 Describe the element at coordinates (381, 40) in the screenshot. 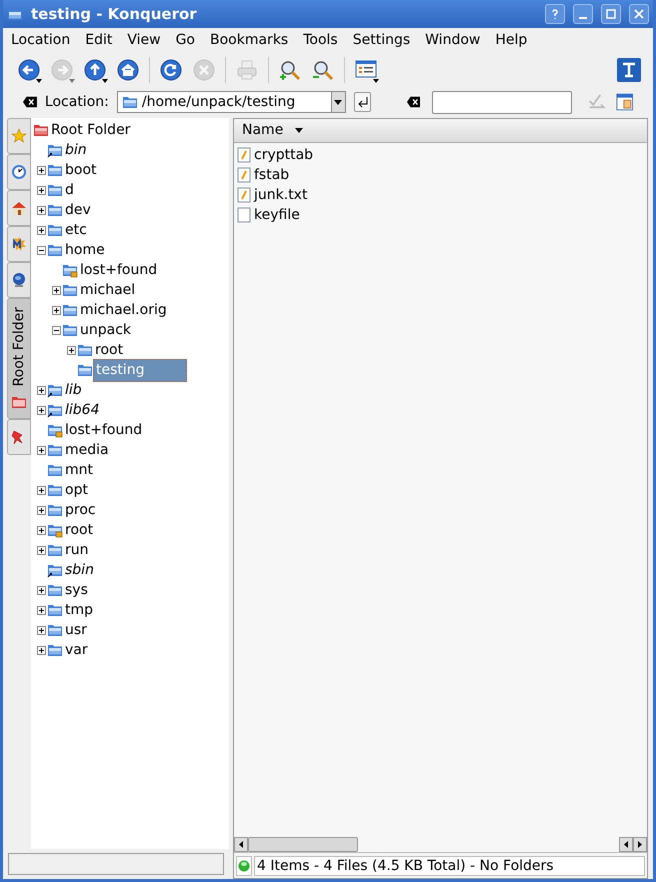

I see `menu-item: Settings` at that location.